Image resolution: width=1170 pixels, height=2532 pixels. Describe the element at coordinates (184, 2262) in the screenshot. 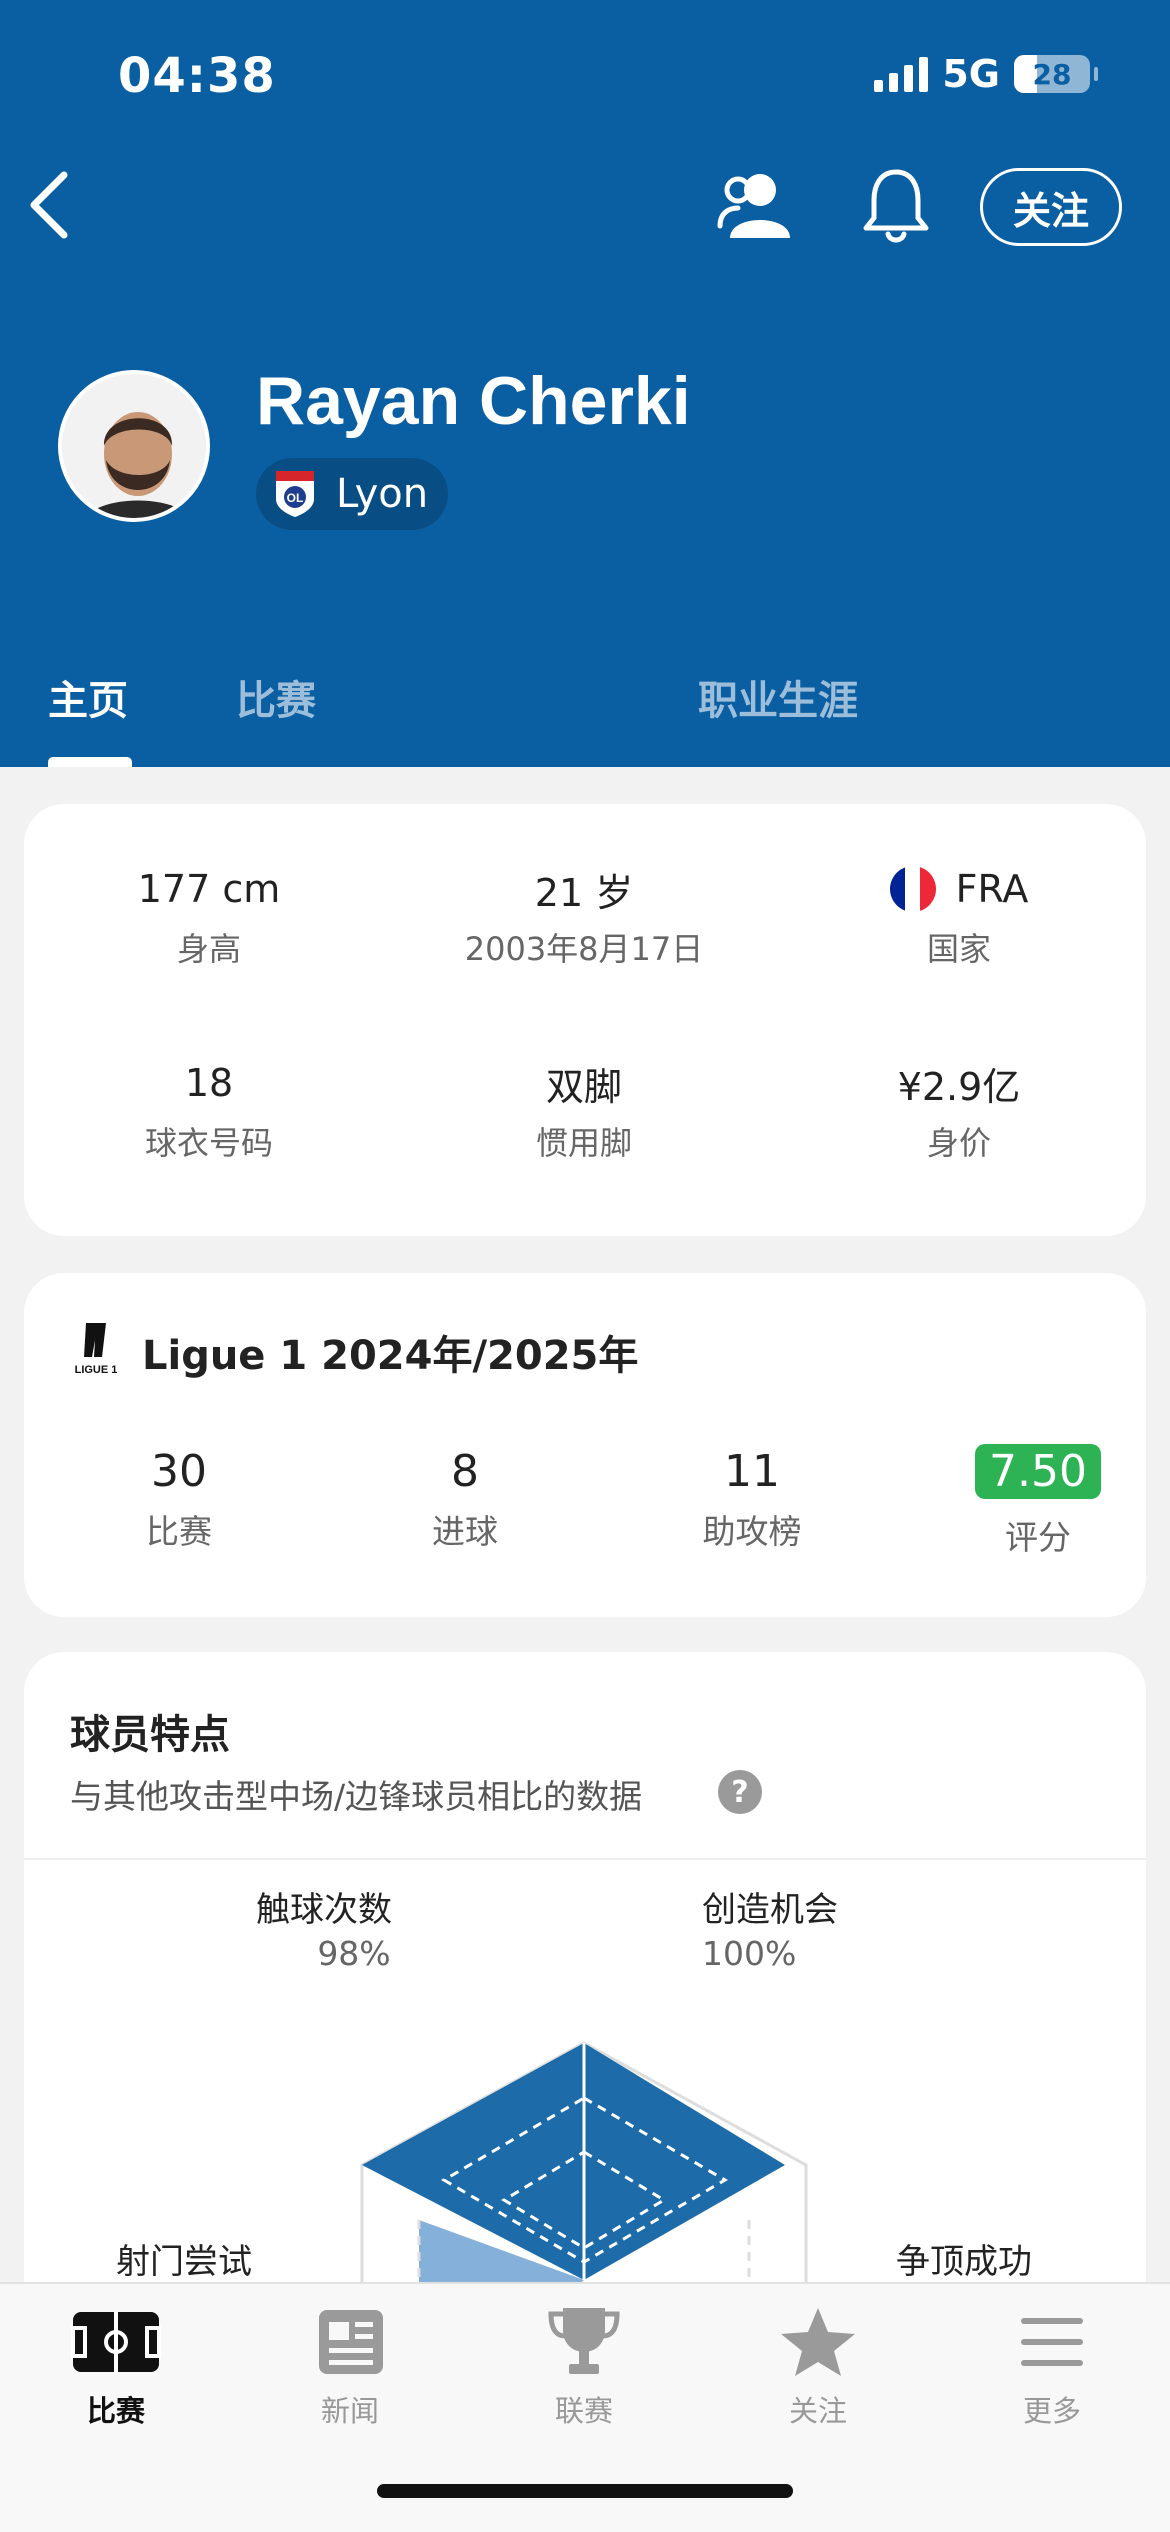

I see `radar-label-shot-attempts: 射门尝试` at that location.